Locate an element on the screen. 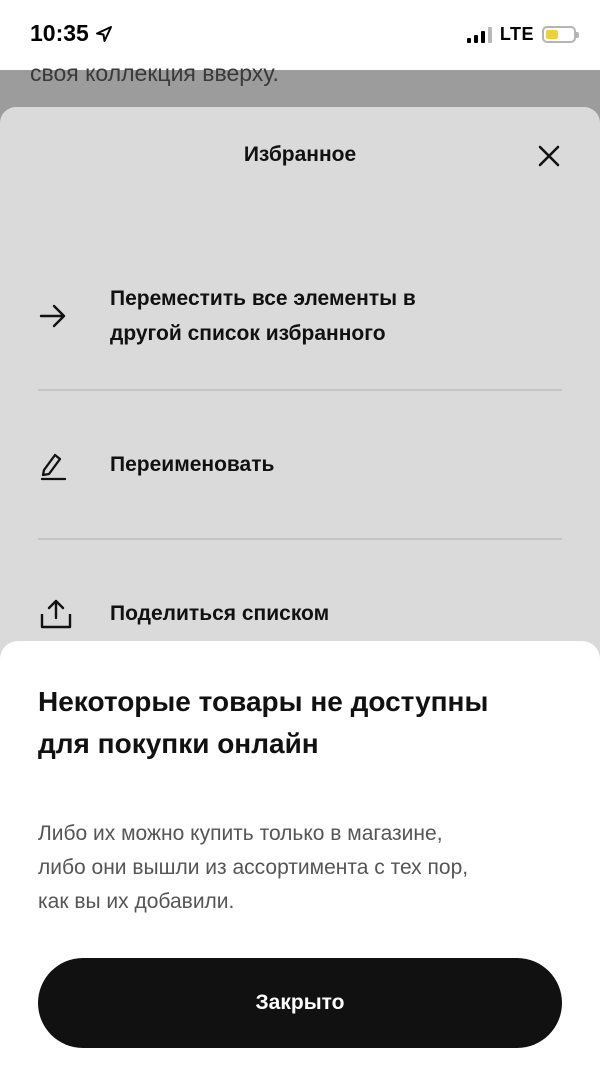 The image size is (600, 1065). status-time: 10:35 is located at coordinates (71, 33).